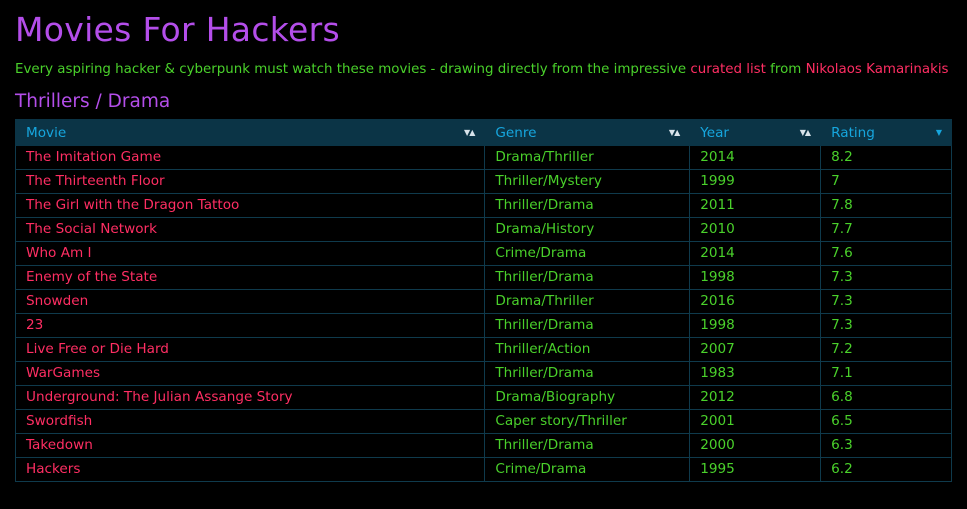 The width and height of the screenshot is (967, 509). Describe the element at coordinates (250, 132) in the screenshot. I see `column-header-movie: Movie ▼▲` at that location.